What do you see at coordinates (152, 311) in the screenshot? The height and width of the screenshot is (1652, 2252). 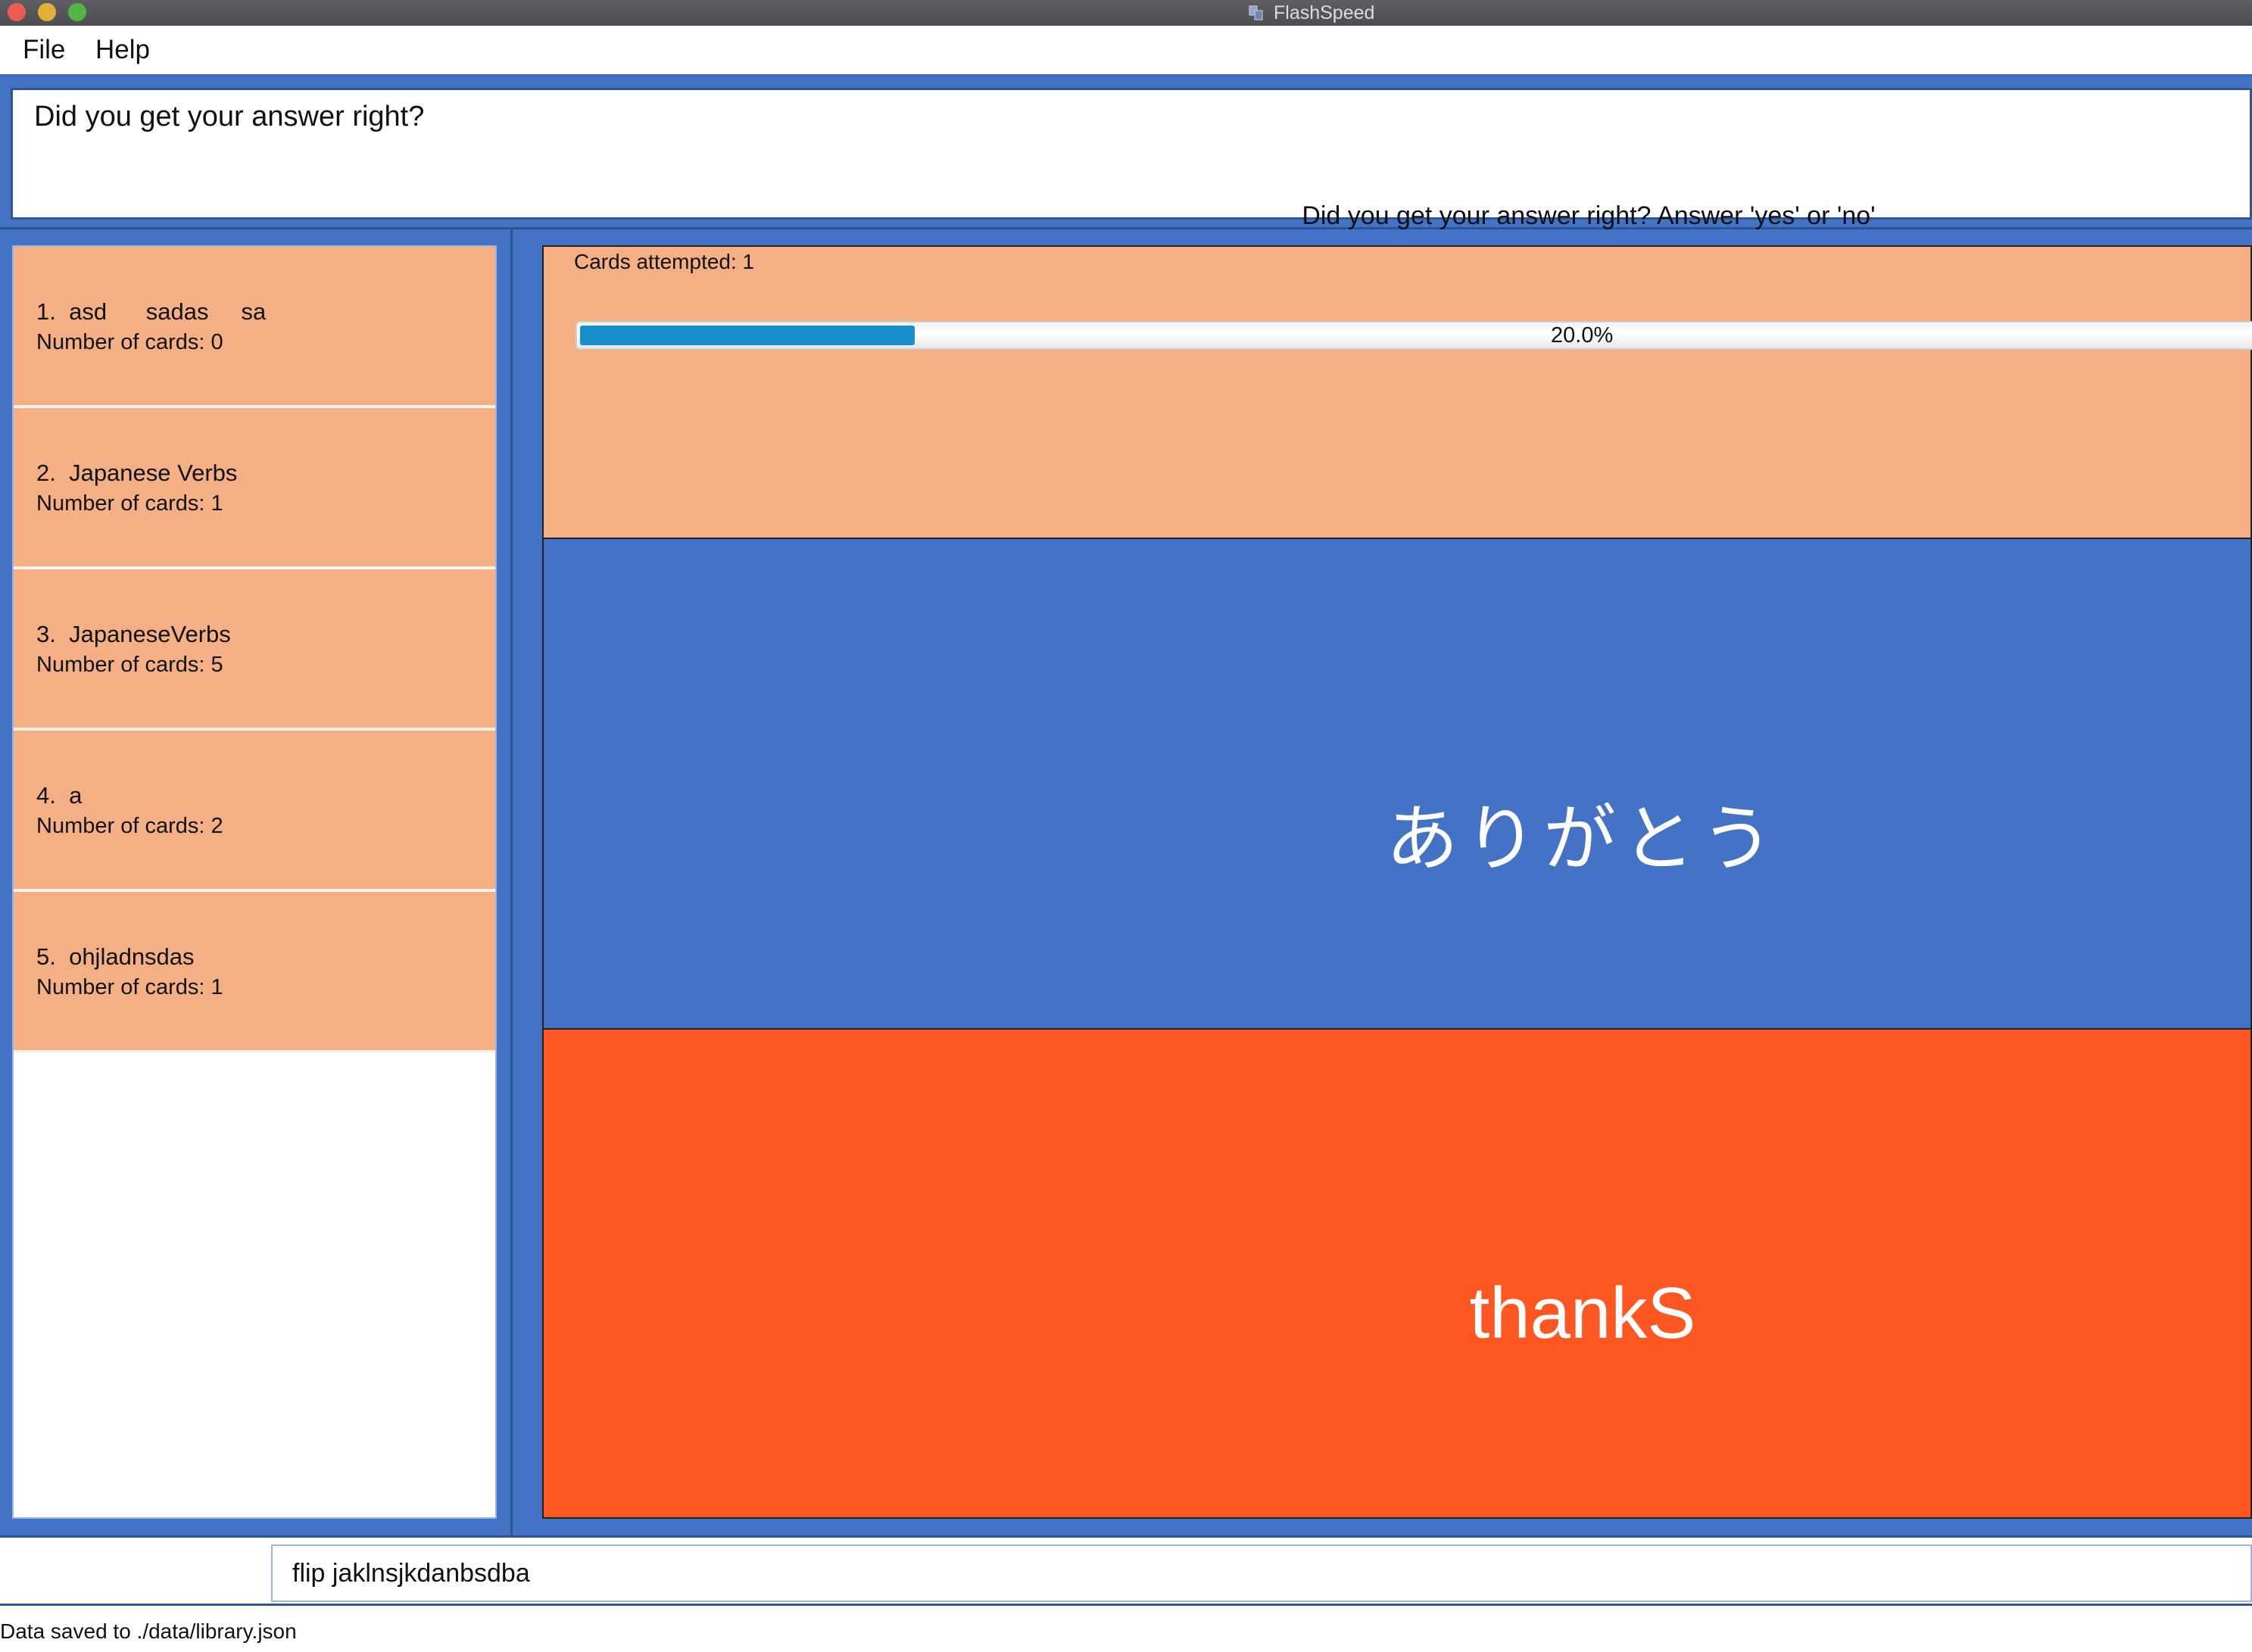 I see `deck-name: 1. asd sadas sa` at bounding box center [152, 311].